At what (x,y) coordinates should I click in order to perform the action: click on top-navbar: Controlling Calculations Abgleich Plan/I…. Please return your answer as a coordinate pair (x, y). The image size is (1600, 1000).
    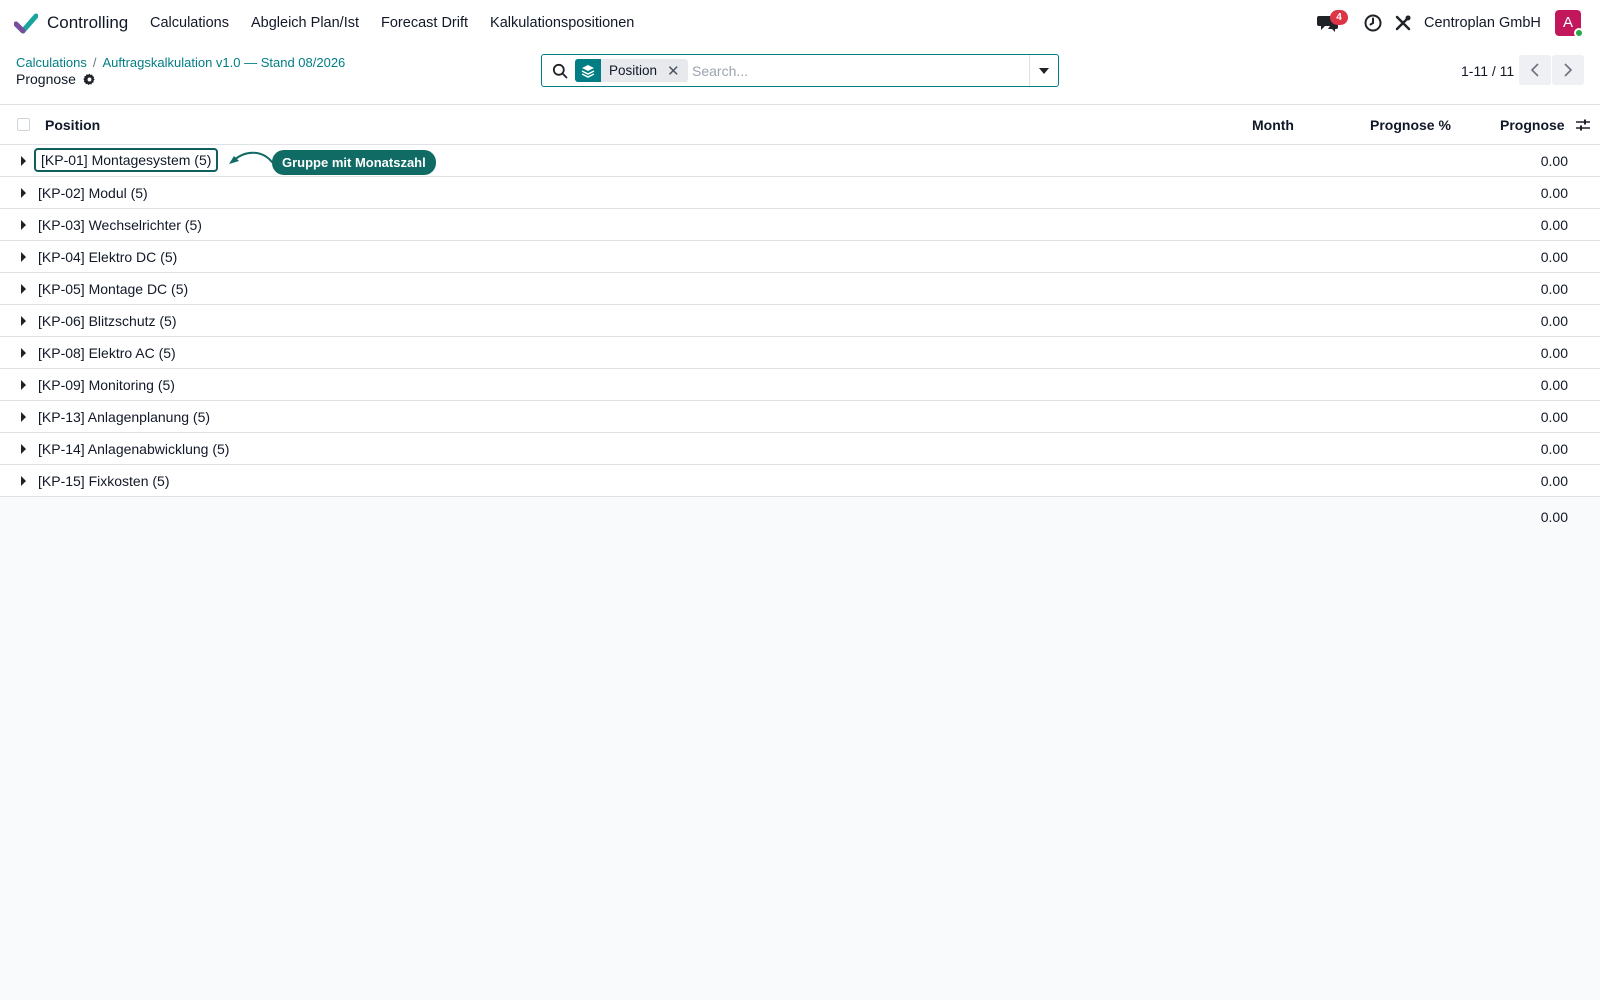
    Looking at the image, I should click on (800, 23).